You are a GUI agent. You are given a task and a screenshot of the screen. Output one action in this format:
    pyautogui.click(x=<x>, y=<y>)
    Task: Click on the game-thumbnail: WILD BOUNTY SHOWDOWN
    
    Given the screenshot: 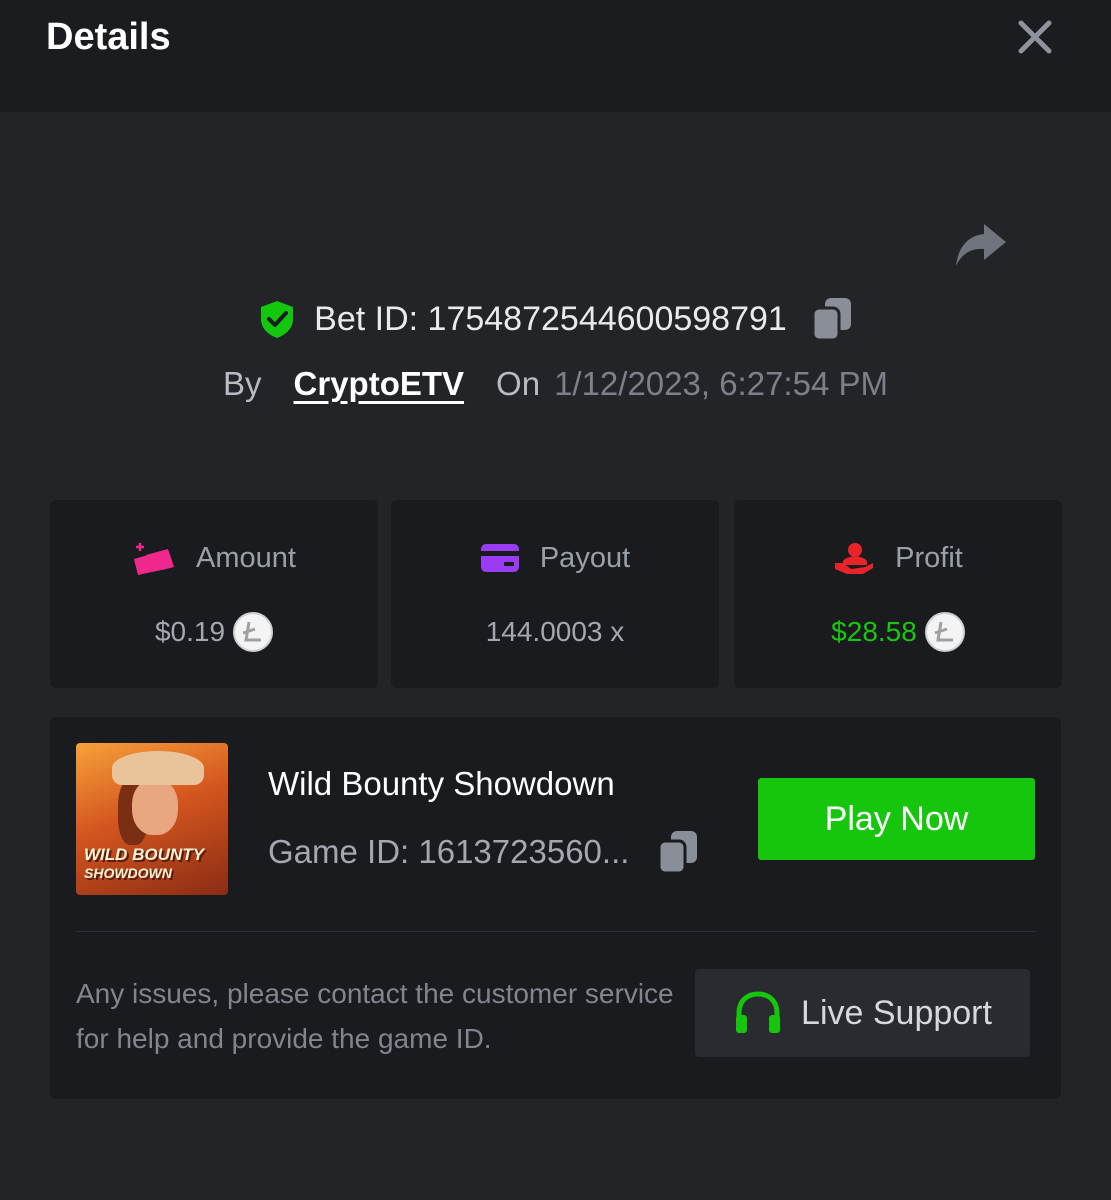 What is the action you would take?
    pyautogui.click(x=152, y=819)
    